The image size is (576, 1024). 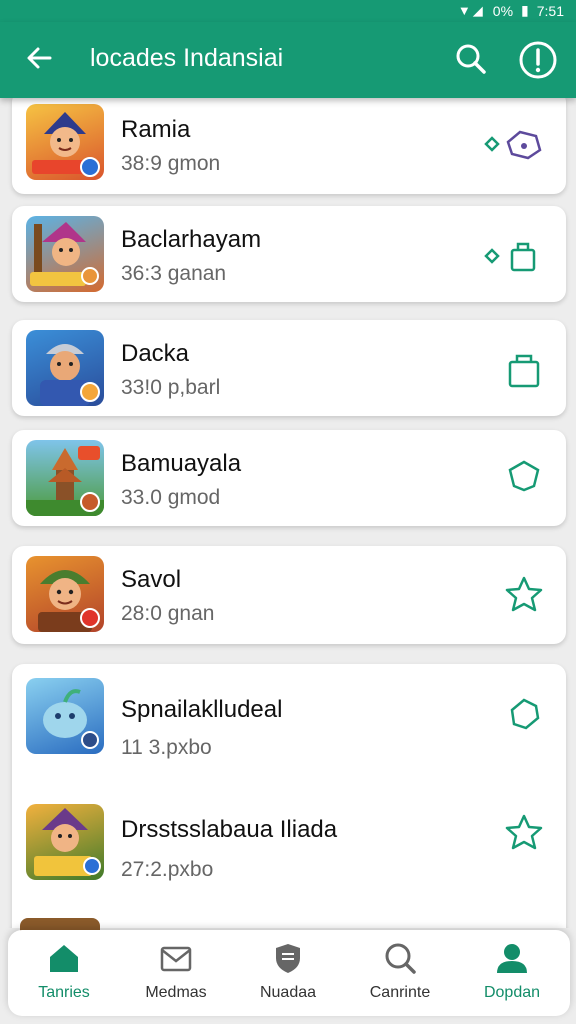 What do you see at coordinates (289, 478) in the screenshot?
I see `list-item: Bamuayala 33.0 gmod` at bounding box center [289, 478].